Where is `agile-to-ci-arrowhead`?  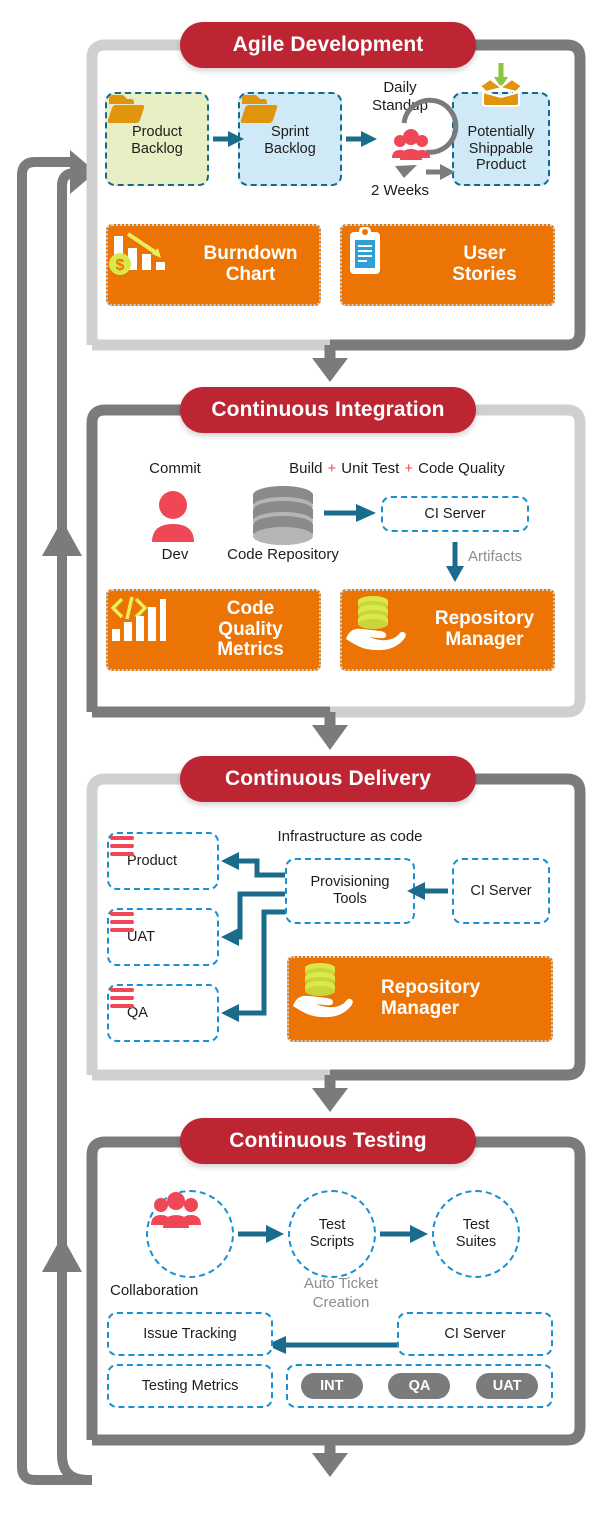
agile-to-ci-arrowhead is located at coordinates (330, 370).